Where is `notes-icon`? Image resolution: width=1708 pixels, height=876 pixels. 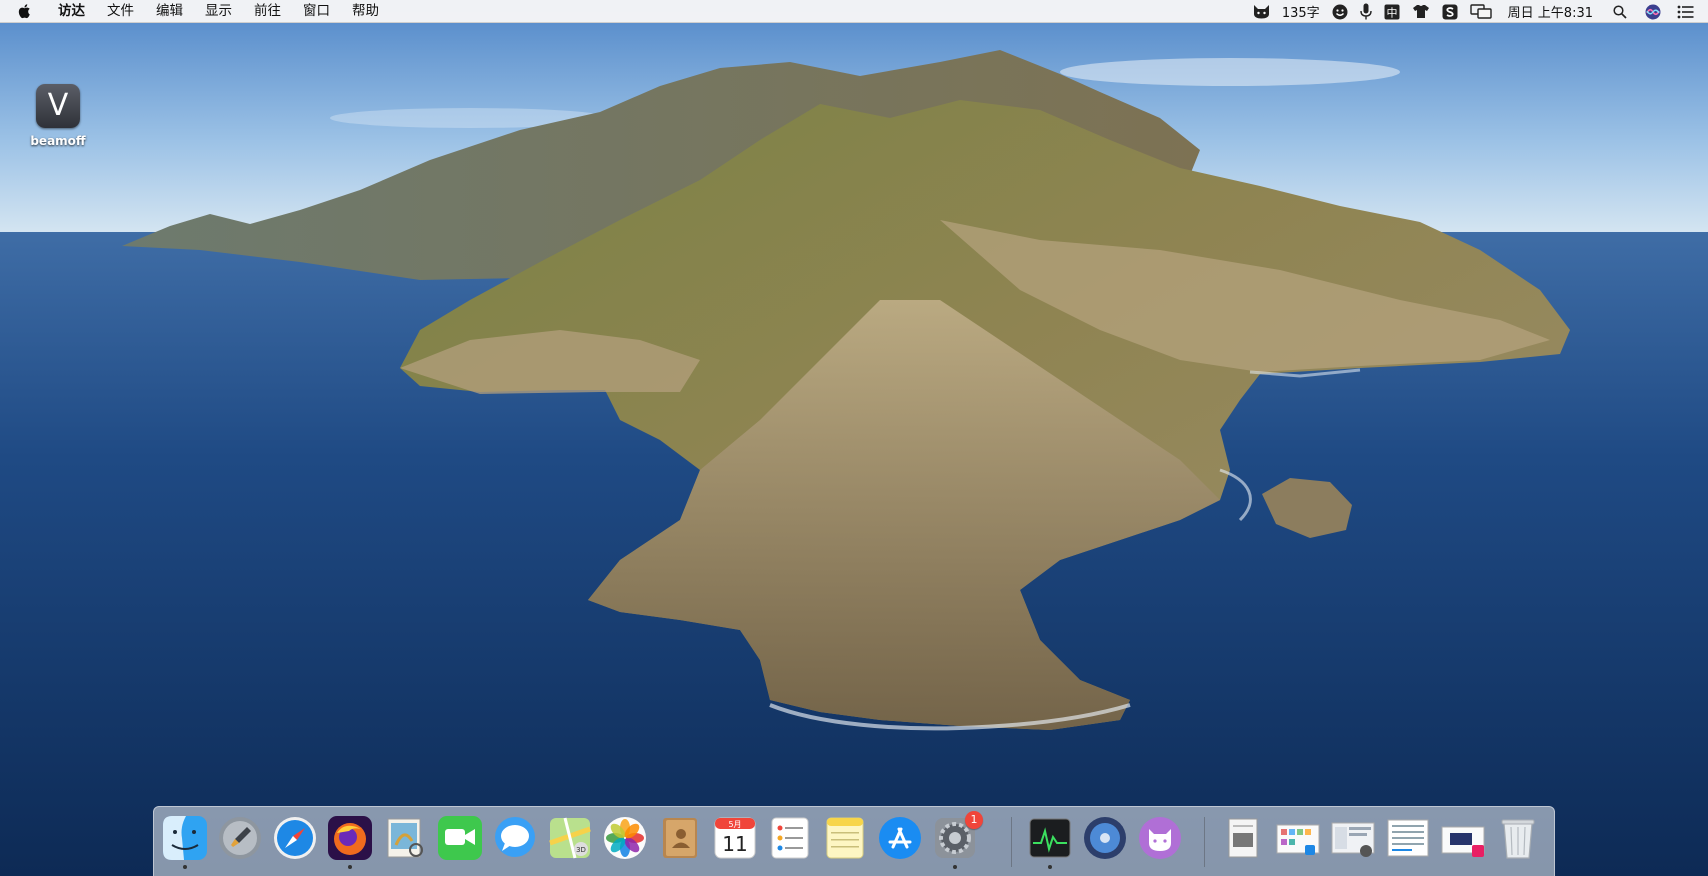 notes-icon is located at coordinates (845, 838).